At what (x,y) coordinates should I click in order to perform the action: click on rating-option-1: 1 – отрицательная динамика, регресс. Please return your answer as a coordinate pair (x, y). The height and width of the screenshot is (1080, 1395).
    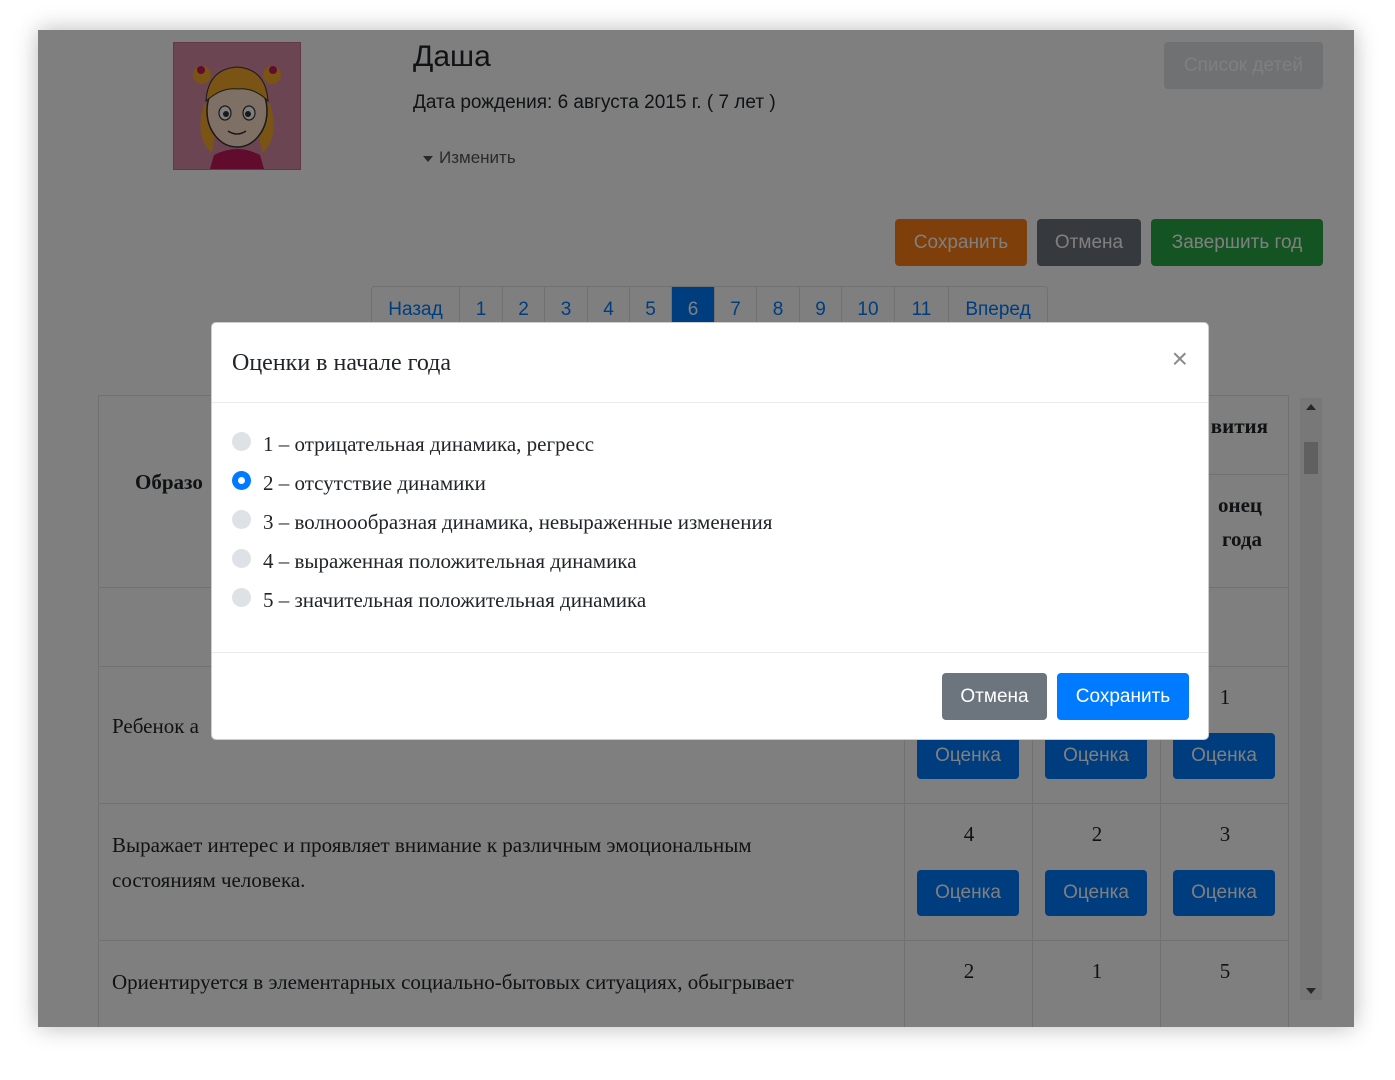
    Looking at the image, I should click on (502, 444).